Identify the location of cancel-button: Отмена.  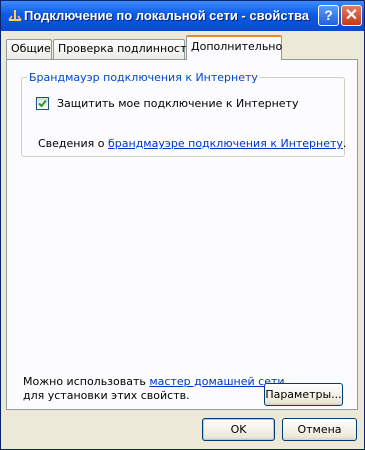
(319, 429).